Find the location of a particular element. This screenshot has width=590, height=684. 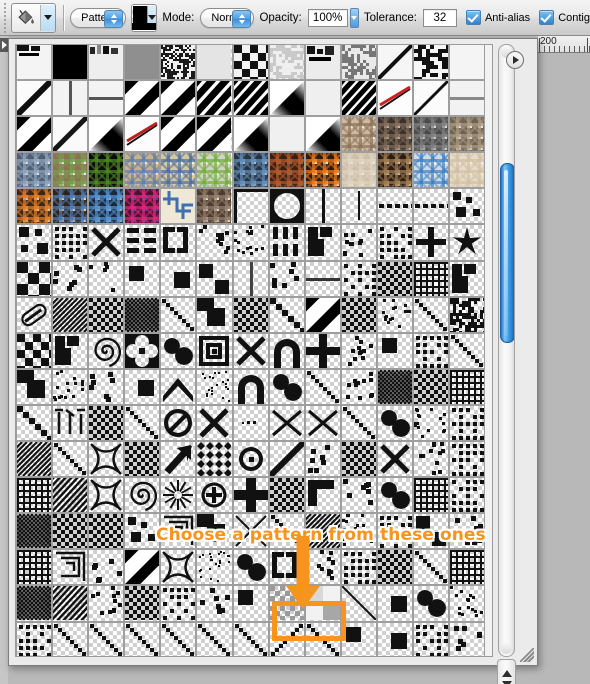

paint-bucket-icon is located at coordinates (26, 17).